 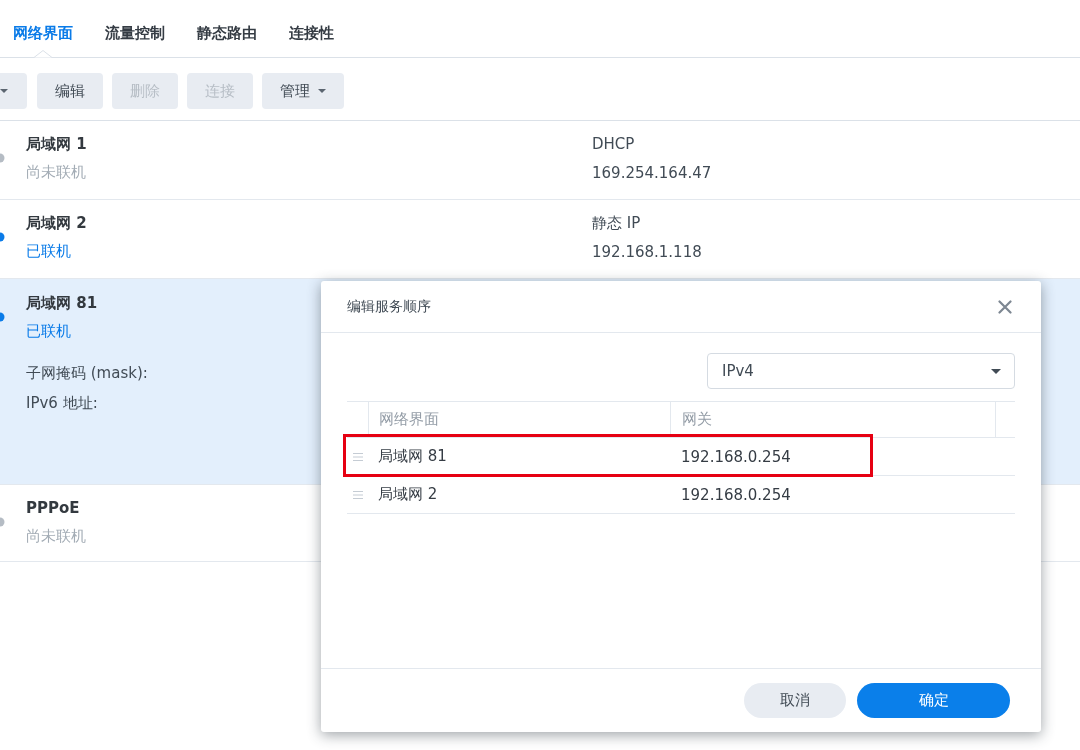 What do you see at coordinates (62, 403) in the screenshot?
I see `detail-label: IPv6 地址:` at bounding box center [62, 403].